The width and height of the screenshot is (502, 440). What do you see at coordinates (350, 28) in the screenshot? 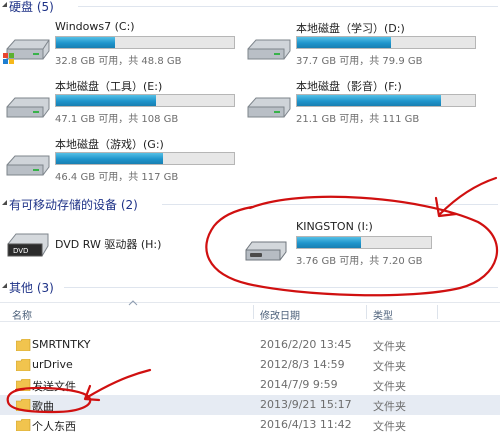
I see `drive-name: 本地磁盘（学习）(D:)` at bounding box center [350, 28].